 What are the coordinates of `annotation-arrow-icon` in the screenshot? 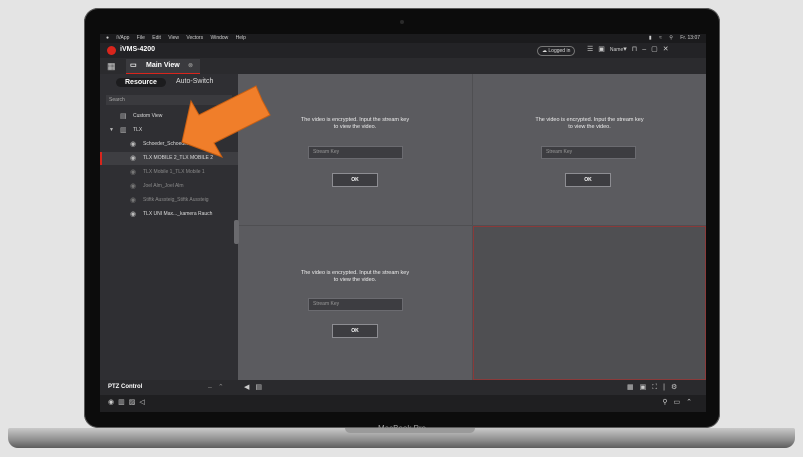 It's located at (226, 121).